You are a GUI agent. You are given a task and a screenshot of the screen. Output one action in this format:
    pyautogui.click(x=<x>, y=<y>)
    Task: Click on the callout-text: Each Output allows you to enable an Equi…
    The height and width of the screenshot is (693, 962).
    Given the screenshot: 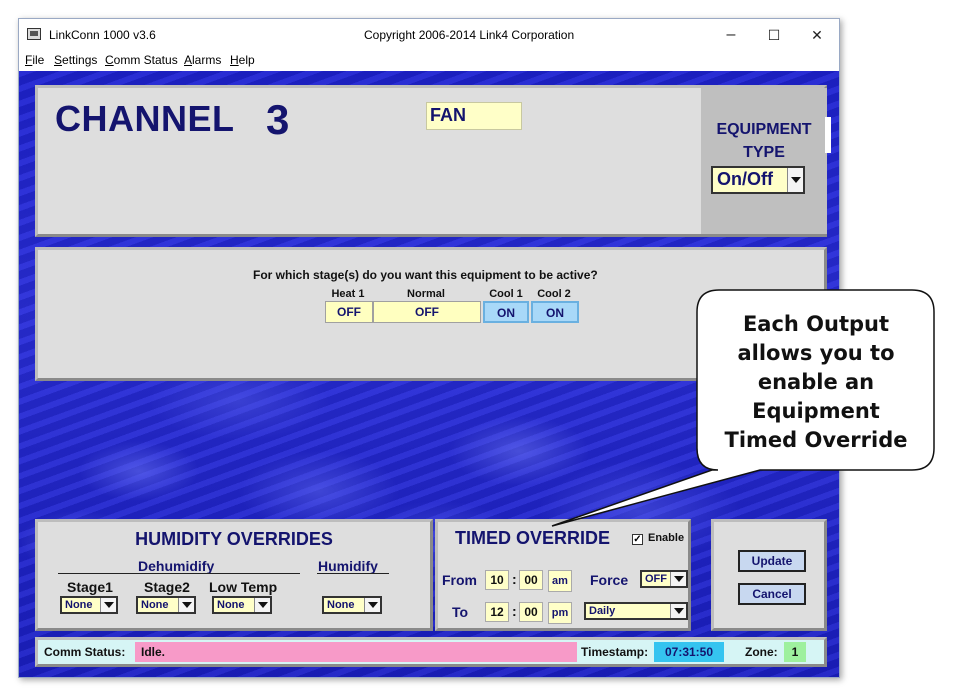 What is the action you would take?
    pyautogui.click(x=816, y=382)
    